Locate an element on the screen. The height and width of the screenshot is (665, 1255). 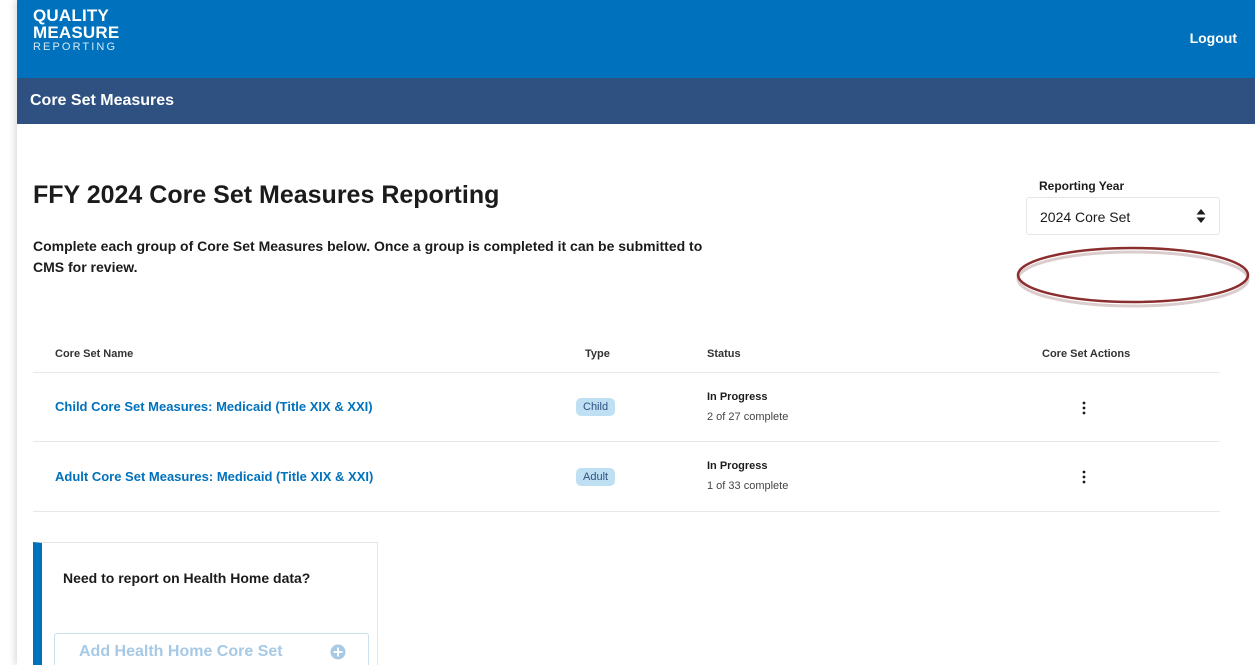
reporting-year-value: 2024 Core Set is located at coordinates (1085, 217).